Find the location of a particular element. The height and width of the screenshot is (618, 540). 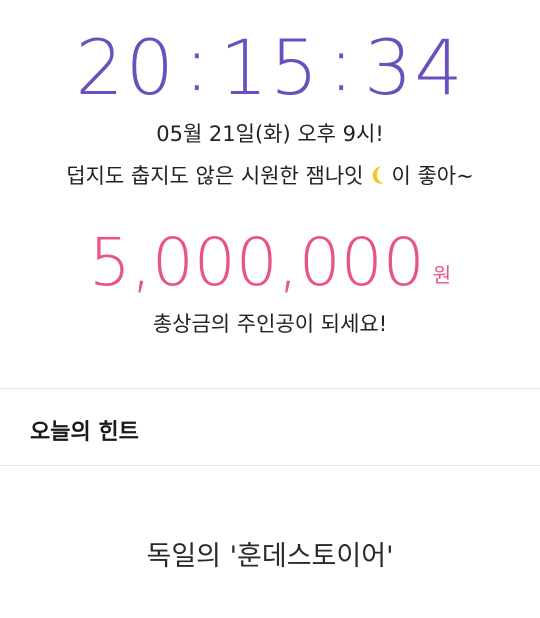

event-description: 덥지도 춥지도 않은 시원한 잼나잇 이 좋아~ is located at coordinates (270, 175).